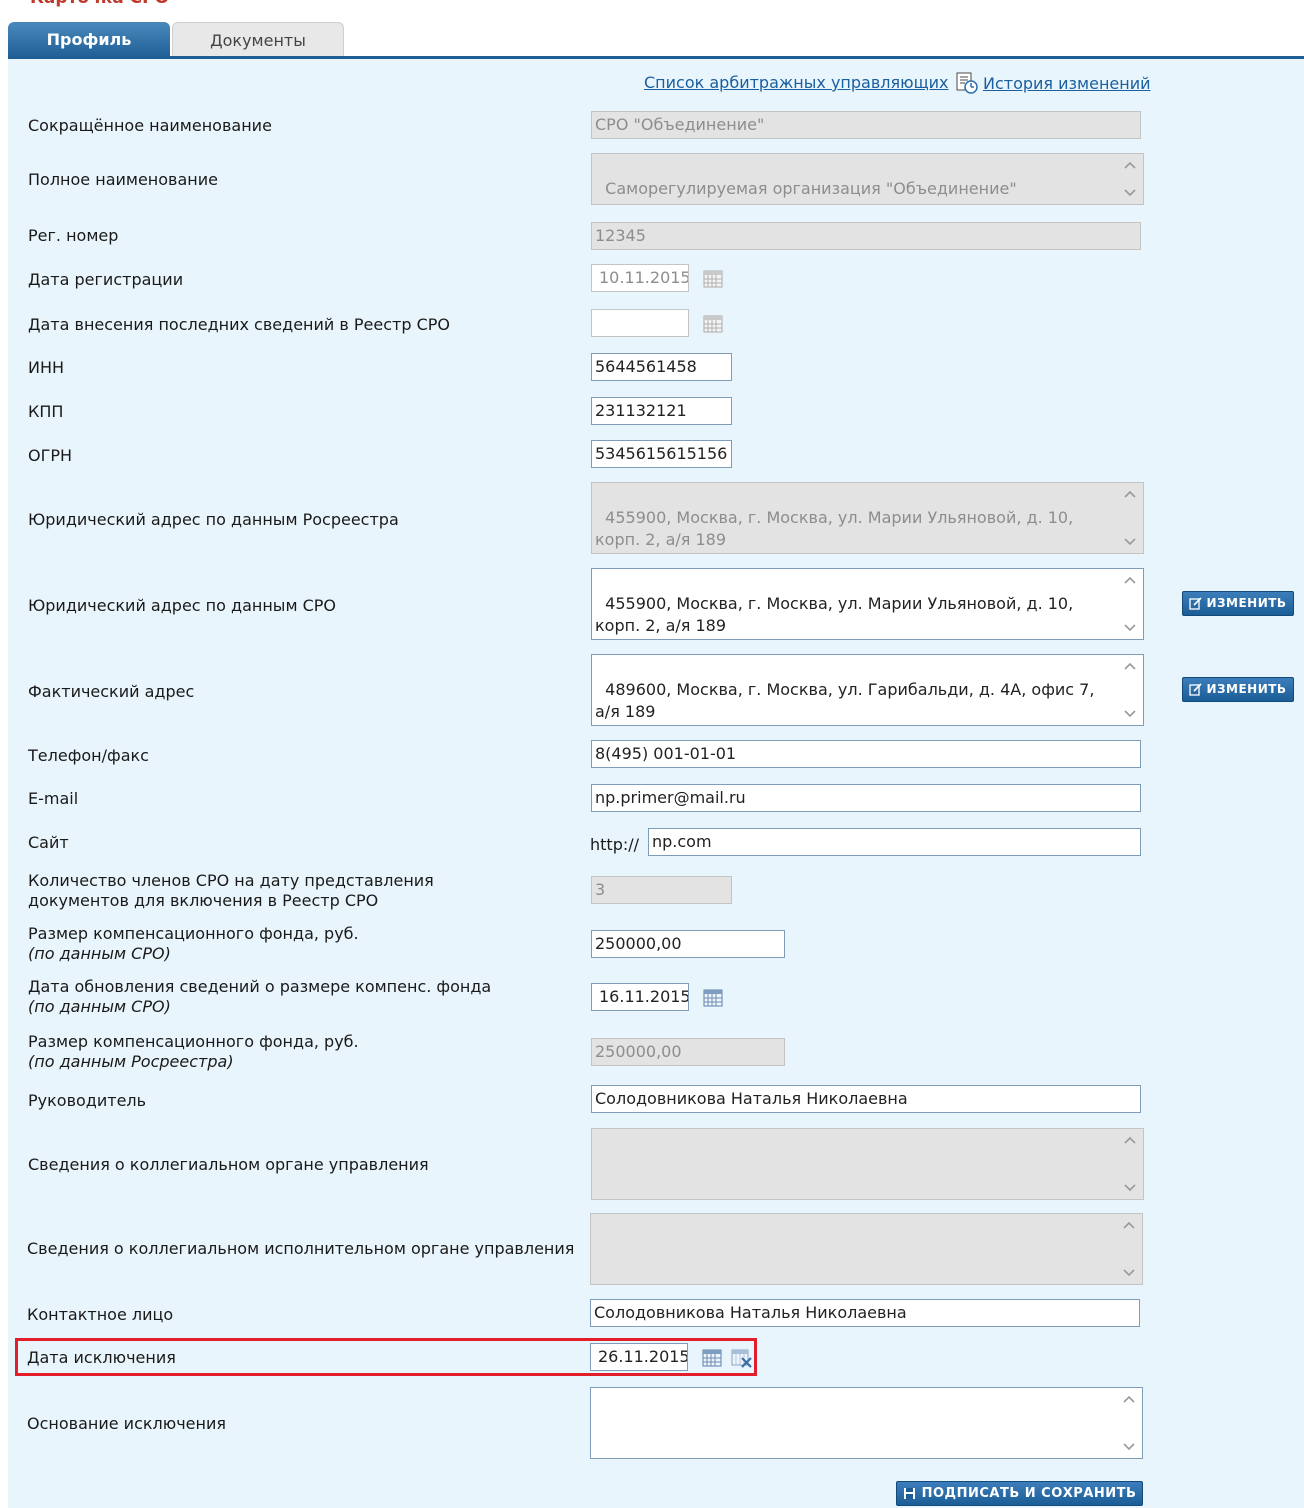 This screenshot has height=1508, width=1304. I want to click on comp-fund-sro-source: (по данным СРО), so click(99, 953).